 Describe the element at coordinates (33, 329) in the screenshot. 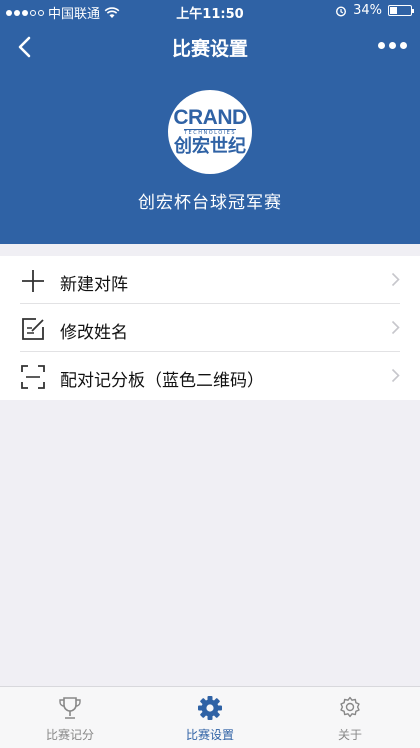

I see `edit-icon` at that location.